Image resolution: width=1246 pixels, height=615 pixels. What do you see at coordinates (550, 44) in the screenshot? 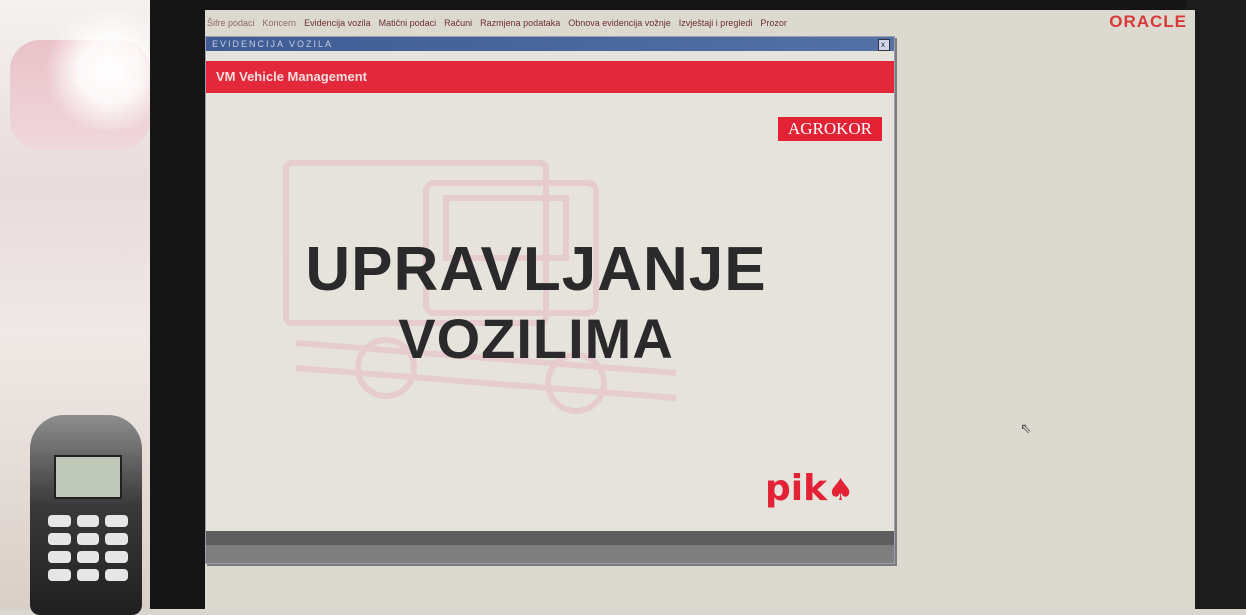
I see `window-titlebar: EVIDENCIJA VOZILA x` at bounding box center [550, 44].